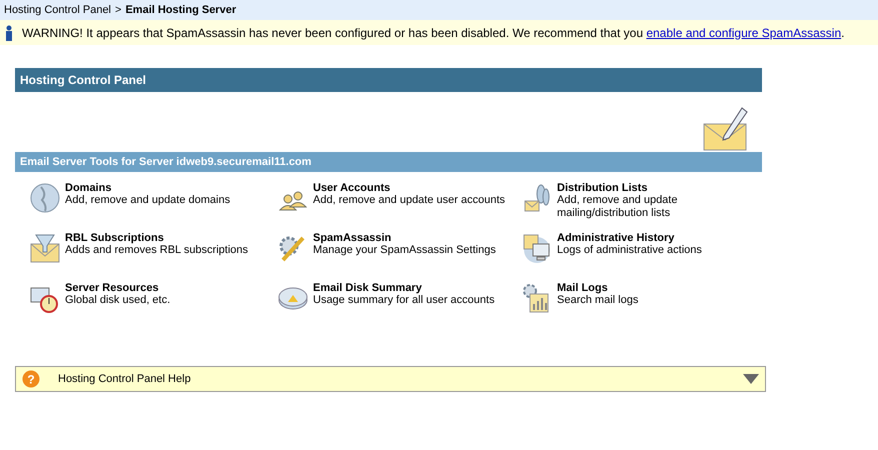 The width and height of the screenshot is (878, 450). I want to click on tool-description: Search mail logs, so click(597, 300).